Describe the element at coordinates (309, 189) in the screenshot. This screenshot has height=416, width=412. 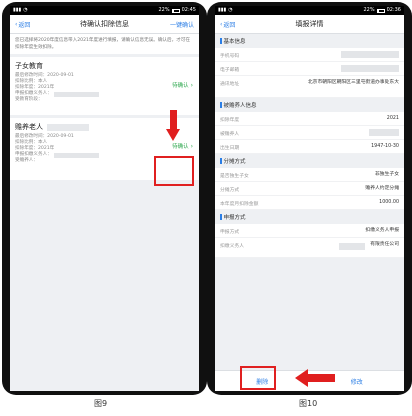
I see `row-split-method: 分摊方式 赡养人约定分摊` at that location.